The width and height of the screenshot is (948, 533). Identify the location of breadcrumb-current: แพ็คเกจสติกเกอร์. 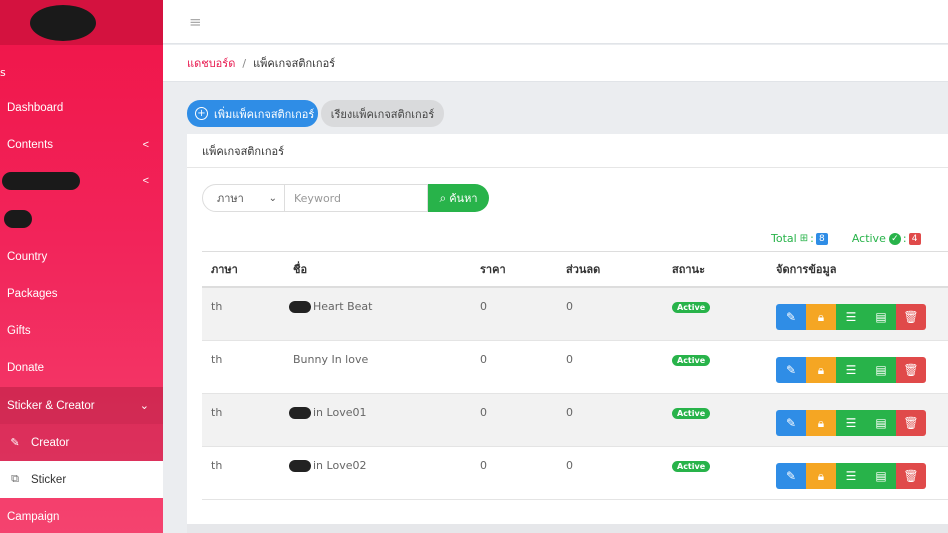
(294, 63).